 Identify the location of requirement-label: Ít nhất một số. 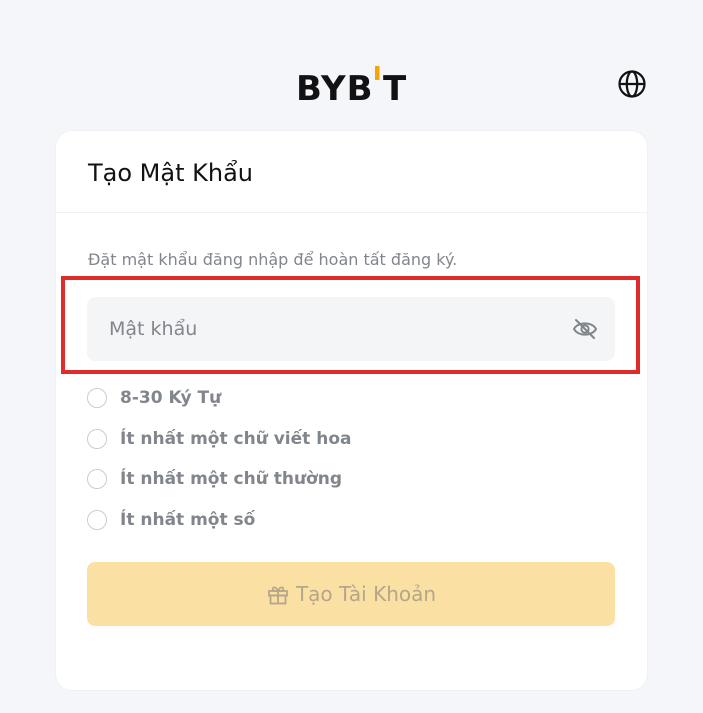
(188, 520).